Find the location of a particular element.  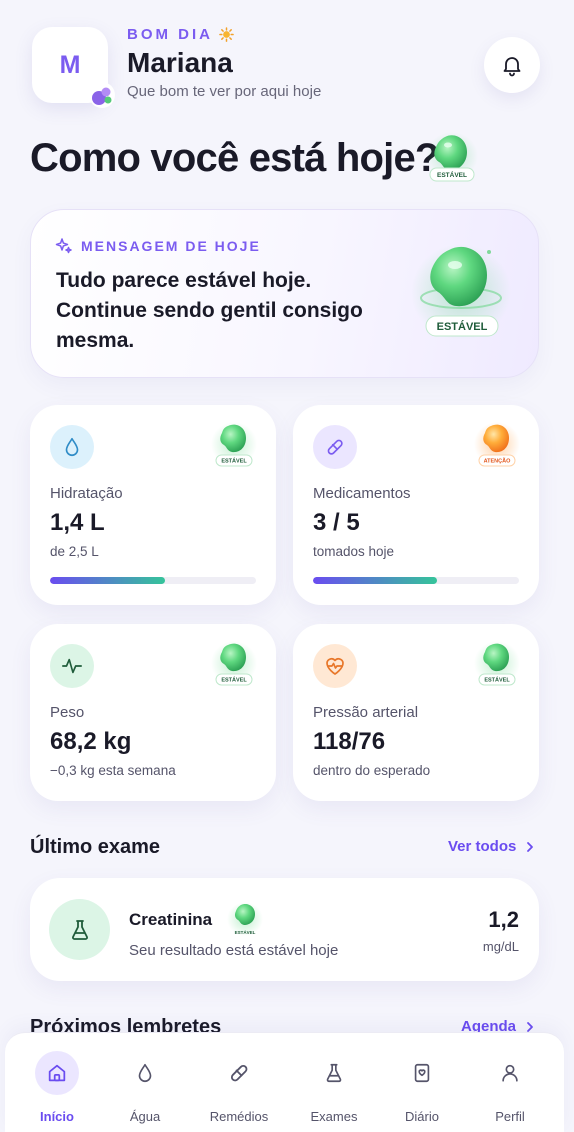

greeting-label: BOM DIA is located at coordinates (224, 34).